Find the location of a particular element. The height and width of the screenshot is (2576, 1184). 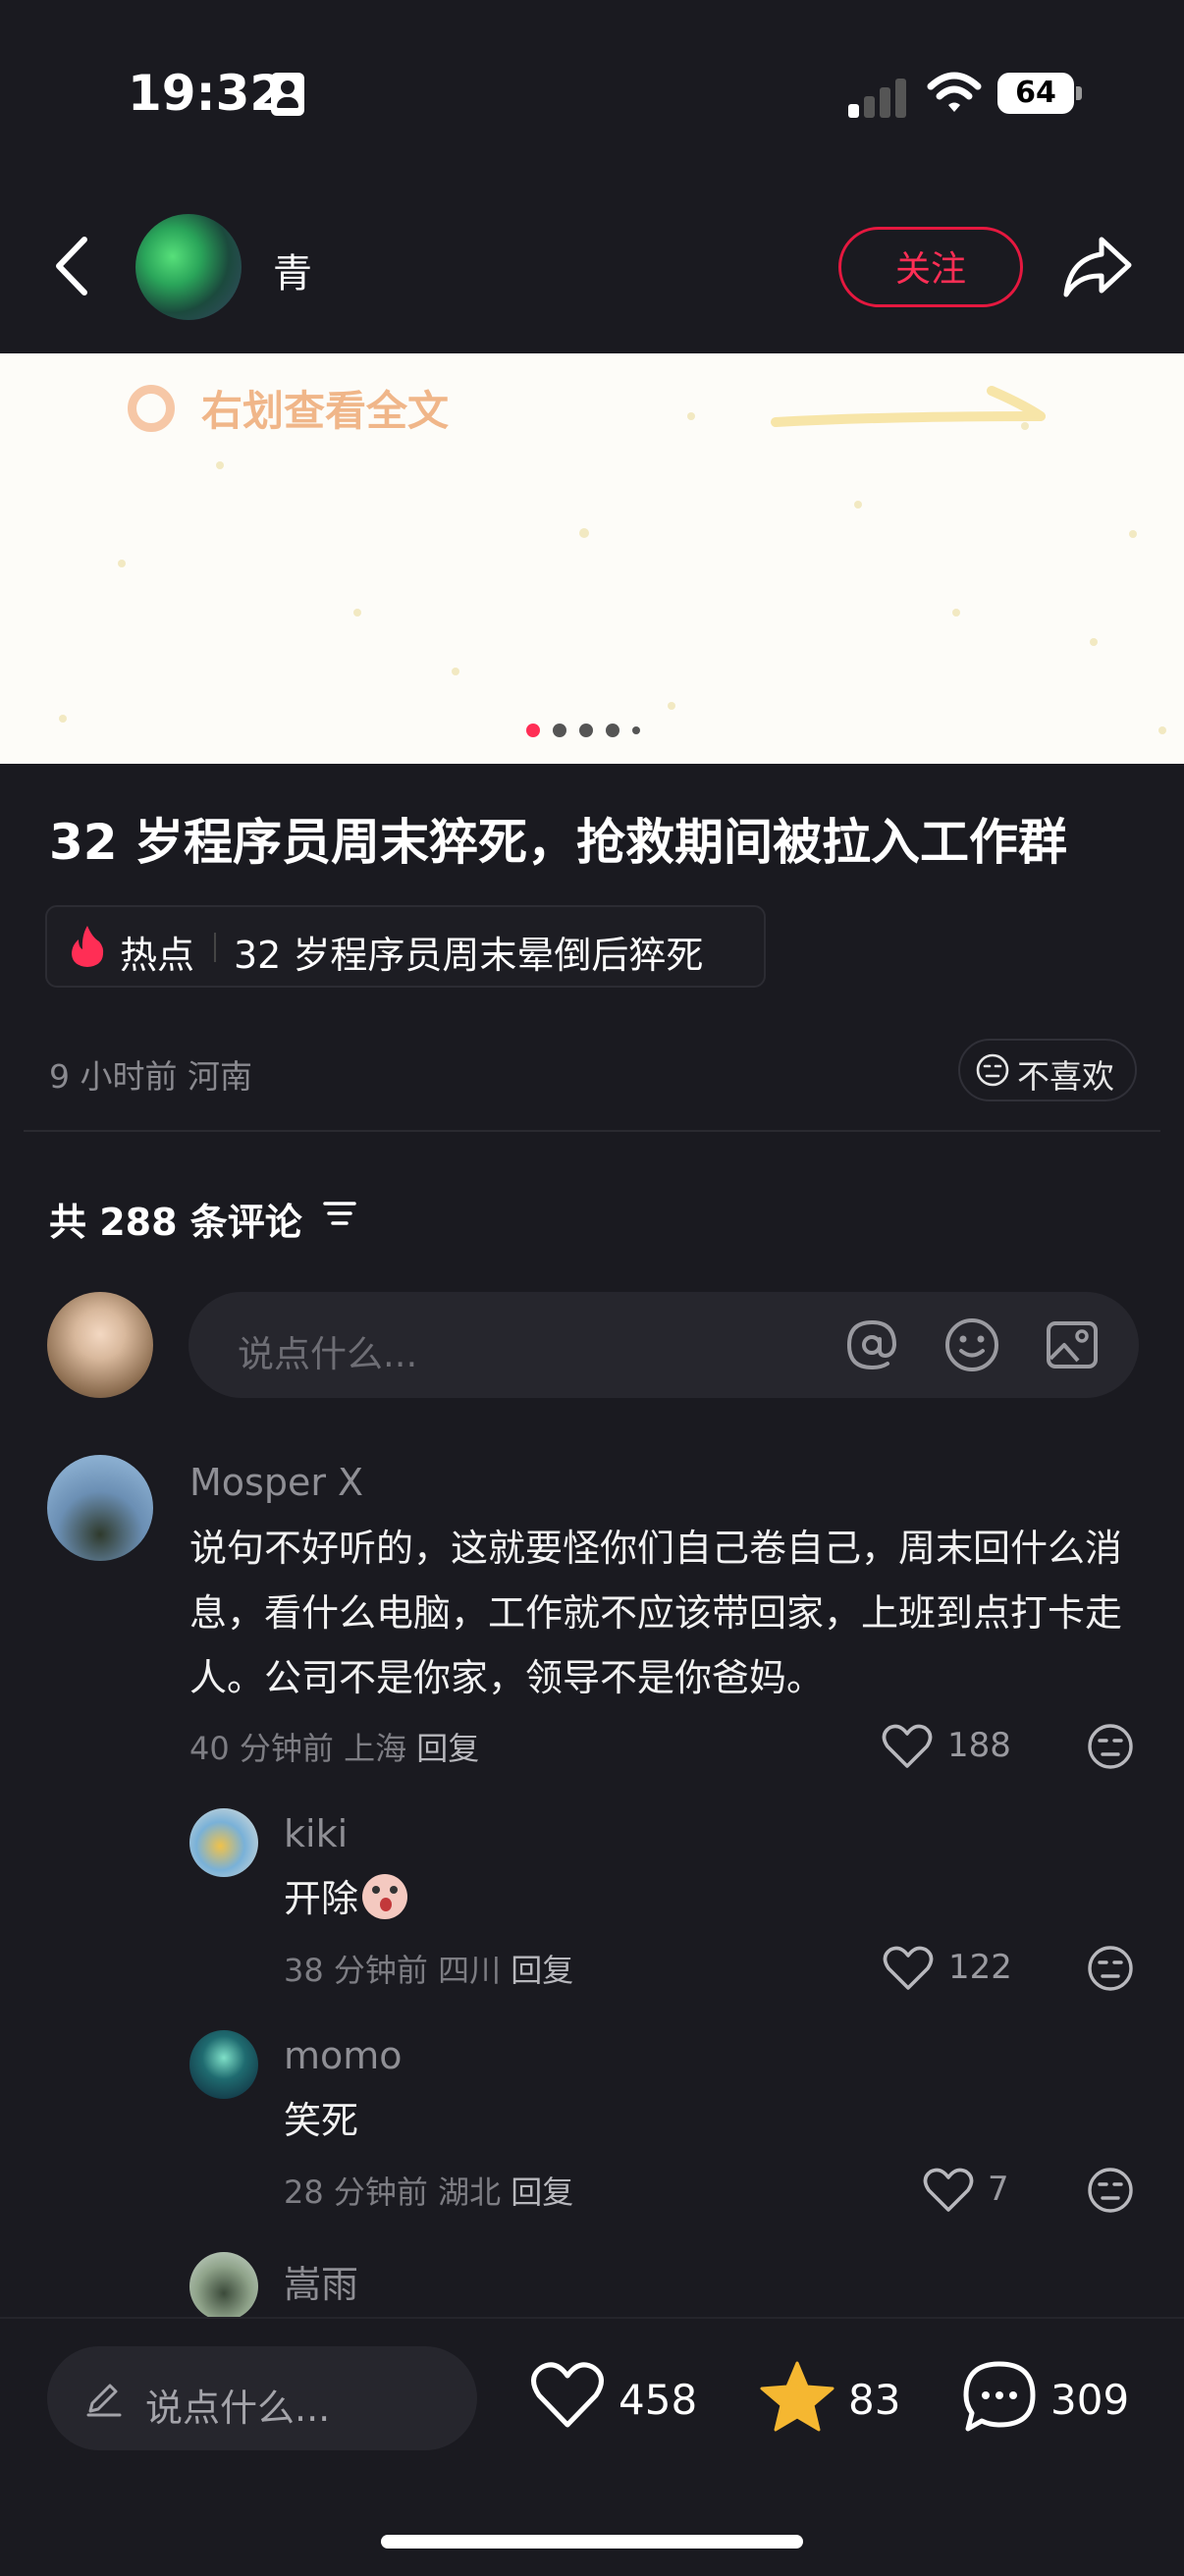

status-time: 19:32 is located at coordinates (206, 93).